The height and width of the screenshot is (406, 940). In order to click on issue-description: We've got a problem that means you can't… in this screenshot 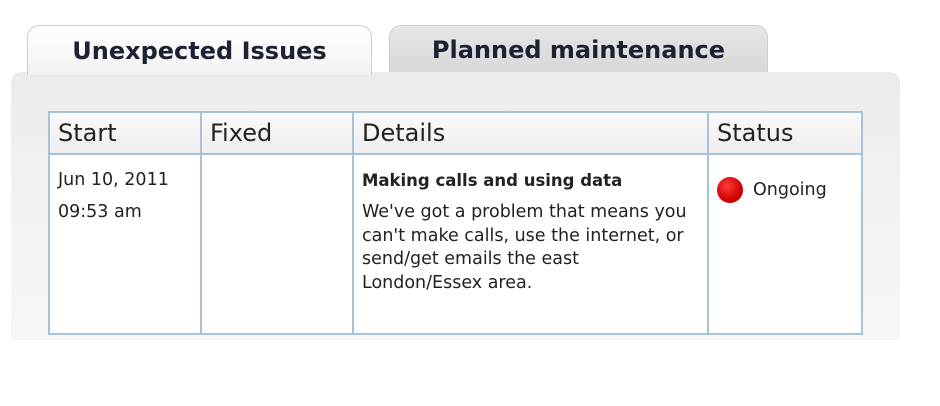, I will do `click(524, 247)`.